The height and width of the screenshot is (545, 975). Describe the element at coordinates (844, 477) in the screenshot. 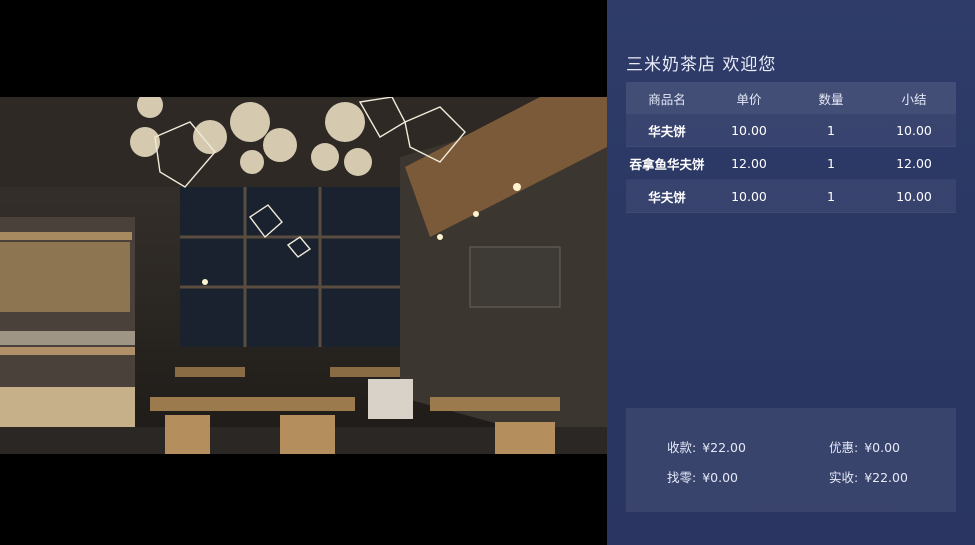

I see `actual-label: 实收:` at that location.